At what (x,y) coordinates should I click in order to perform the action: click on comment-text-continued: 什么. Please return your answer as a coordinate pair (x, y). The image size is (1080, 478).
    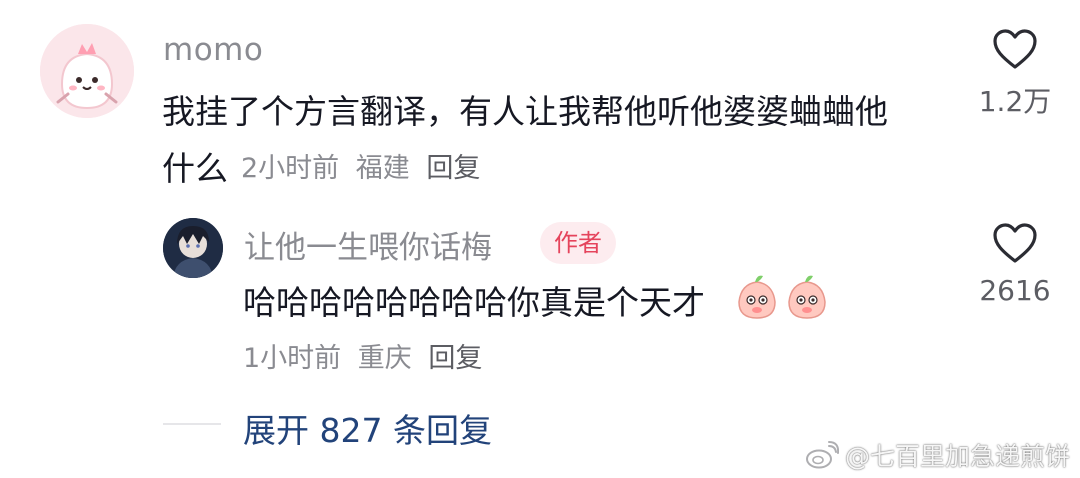
    Looking at the image, I should click on (195, 168).